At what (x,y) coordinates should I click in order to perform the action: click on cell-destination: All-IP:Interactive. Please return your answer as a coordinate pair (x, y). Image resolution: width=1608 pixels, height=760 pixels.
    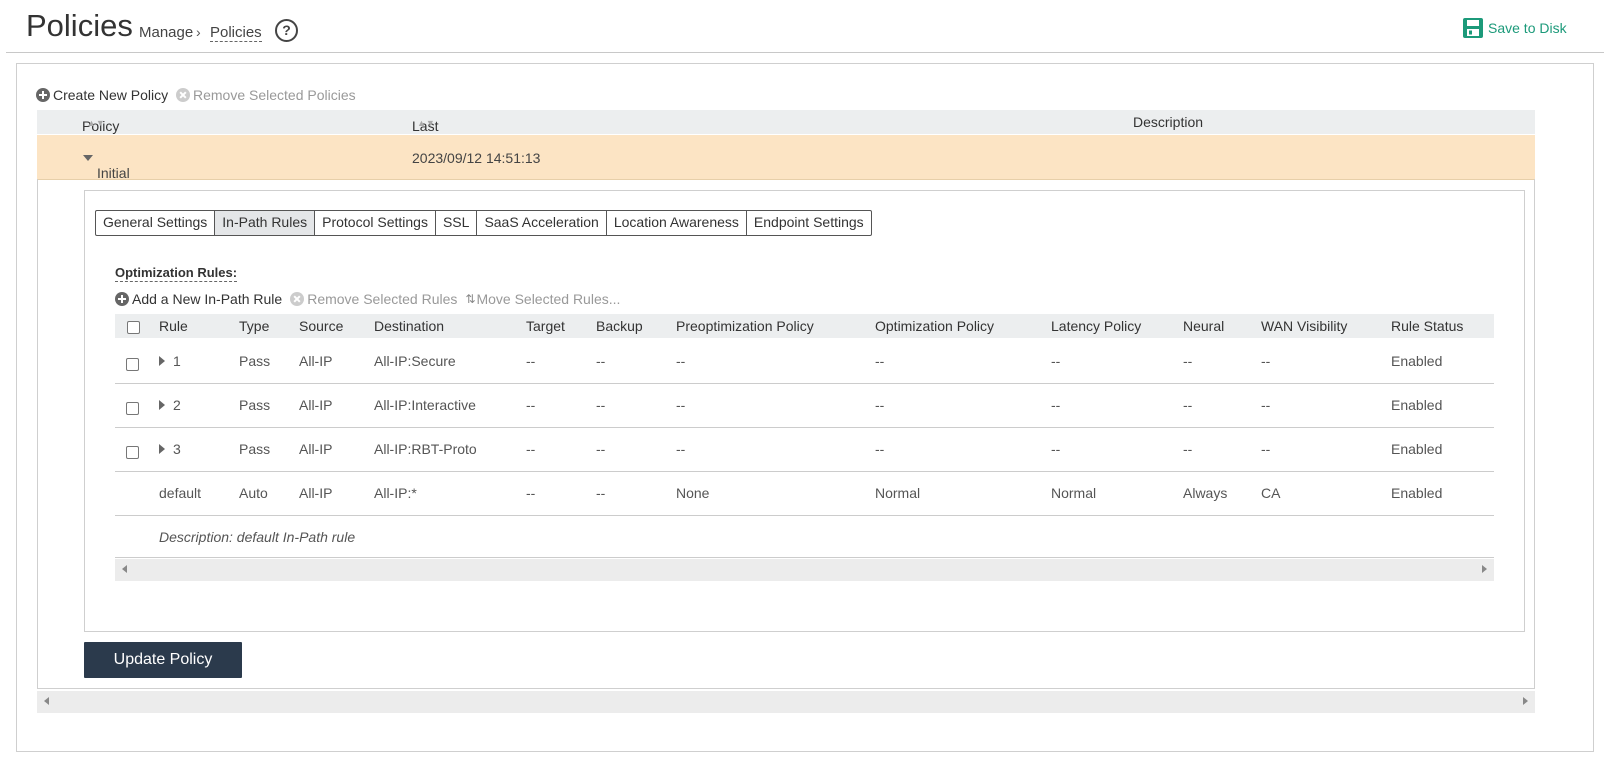
    Looking at the image, I should click on (425, 405).